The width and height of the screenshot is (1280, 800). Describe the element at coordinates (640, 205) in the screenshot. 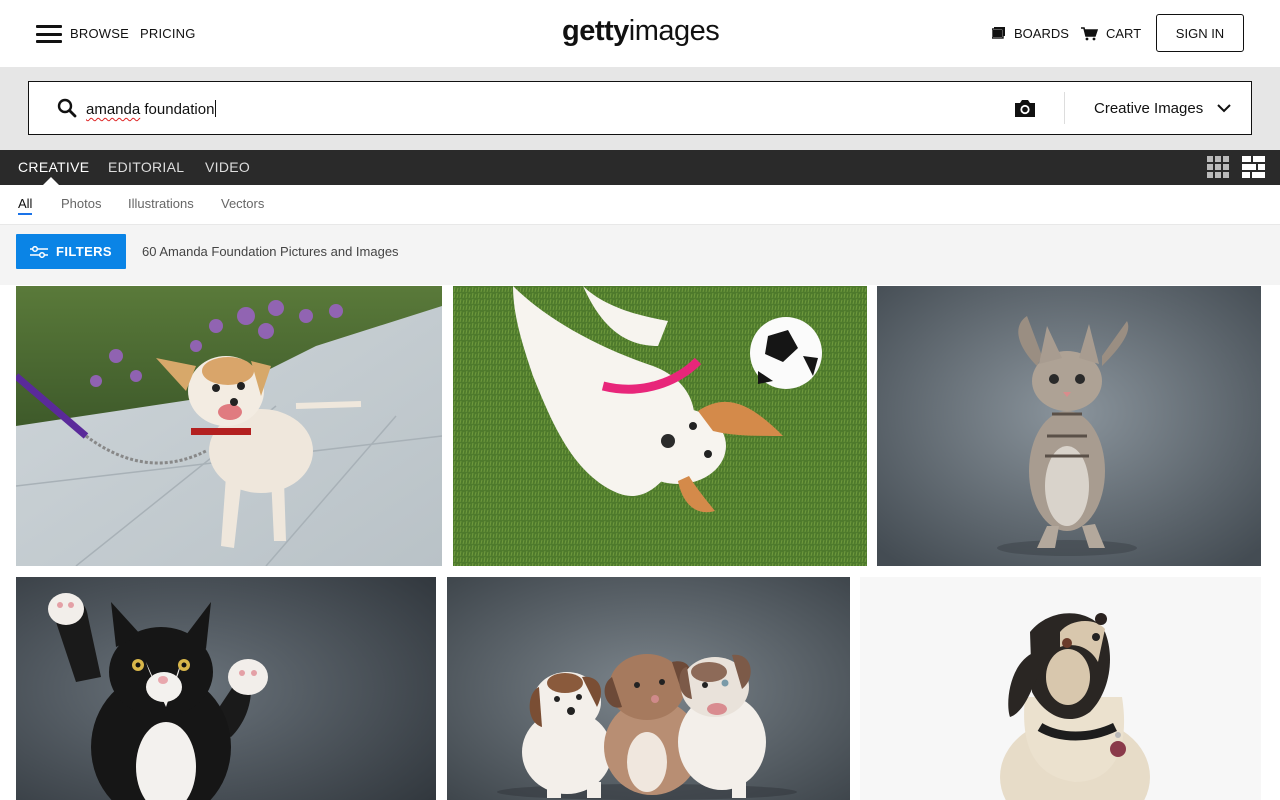

I see `asset-type-subtabs: All Photos Illustrations Vectors` at that location.